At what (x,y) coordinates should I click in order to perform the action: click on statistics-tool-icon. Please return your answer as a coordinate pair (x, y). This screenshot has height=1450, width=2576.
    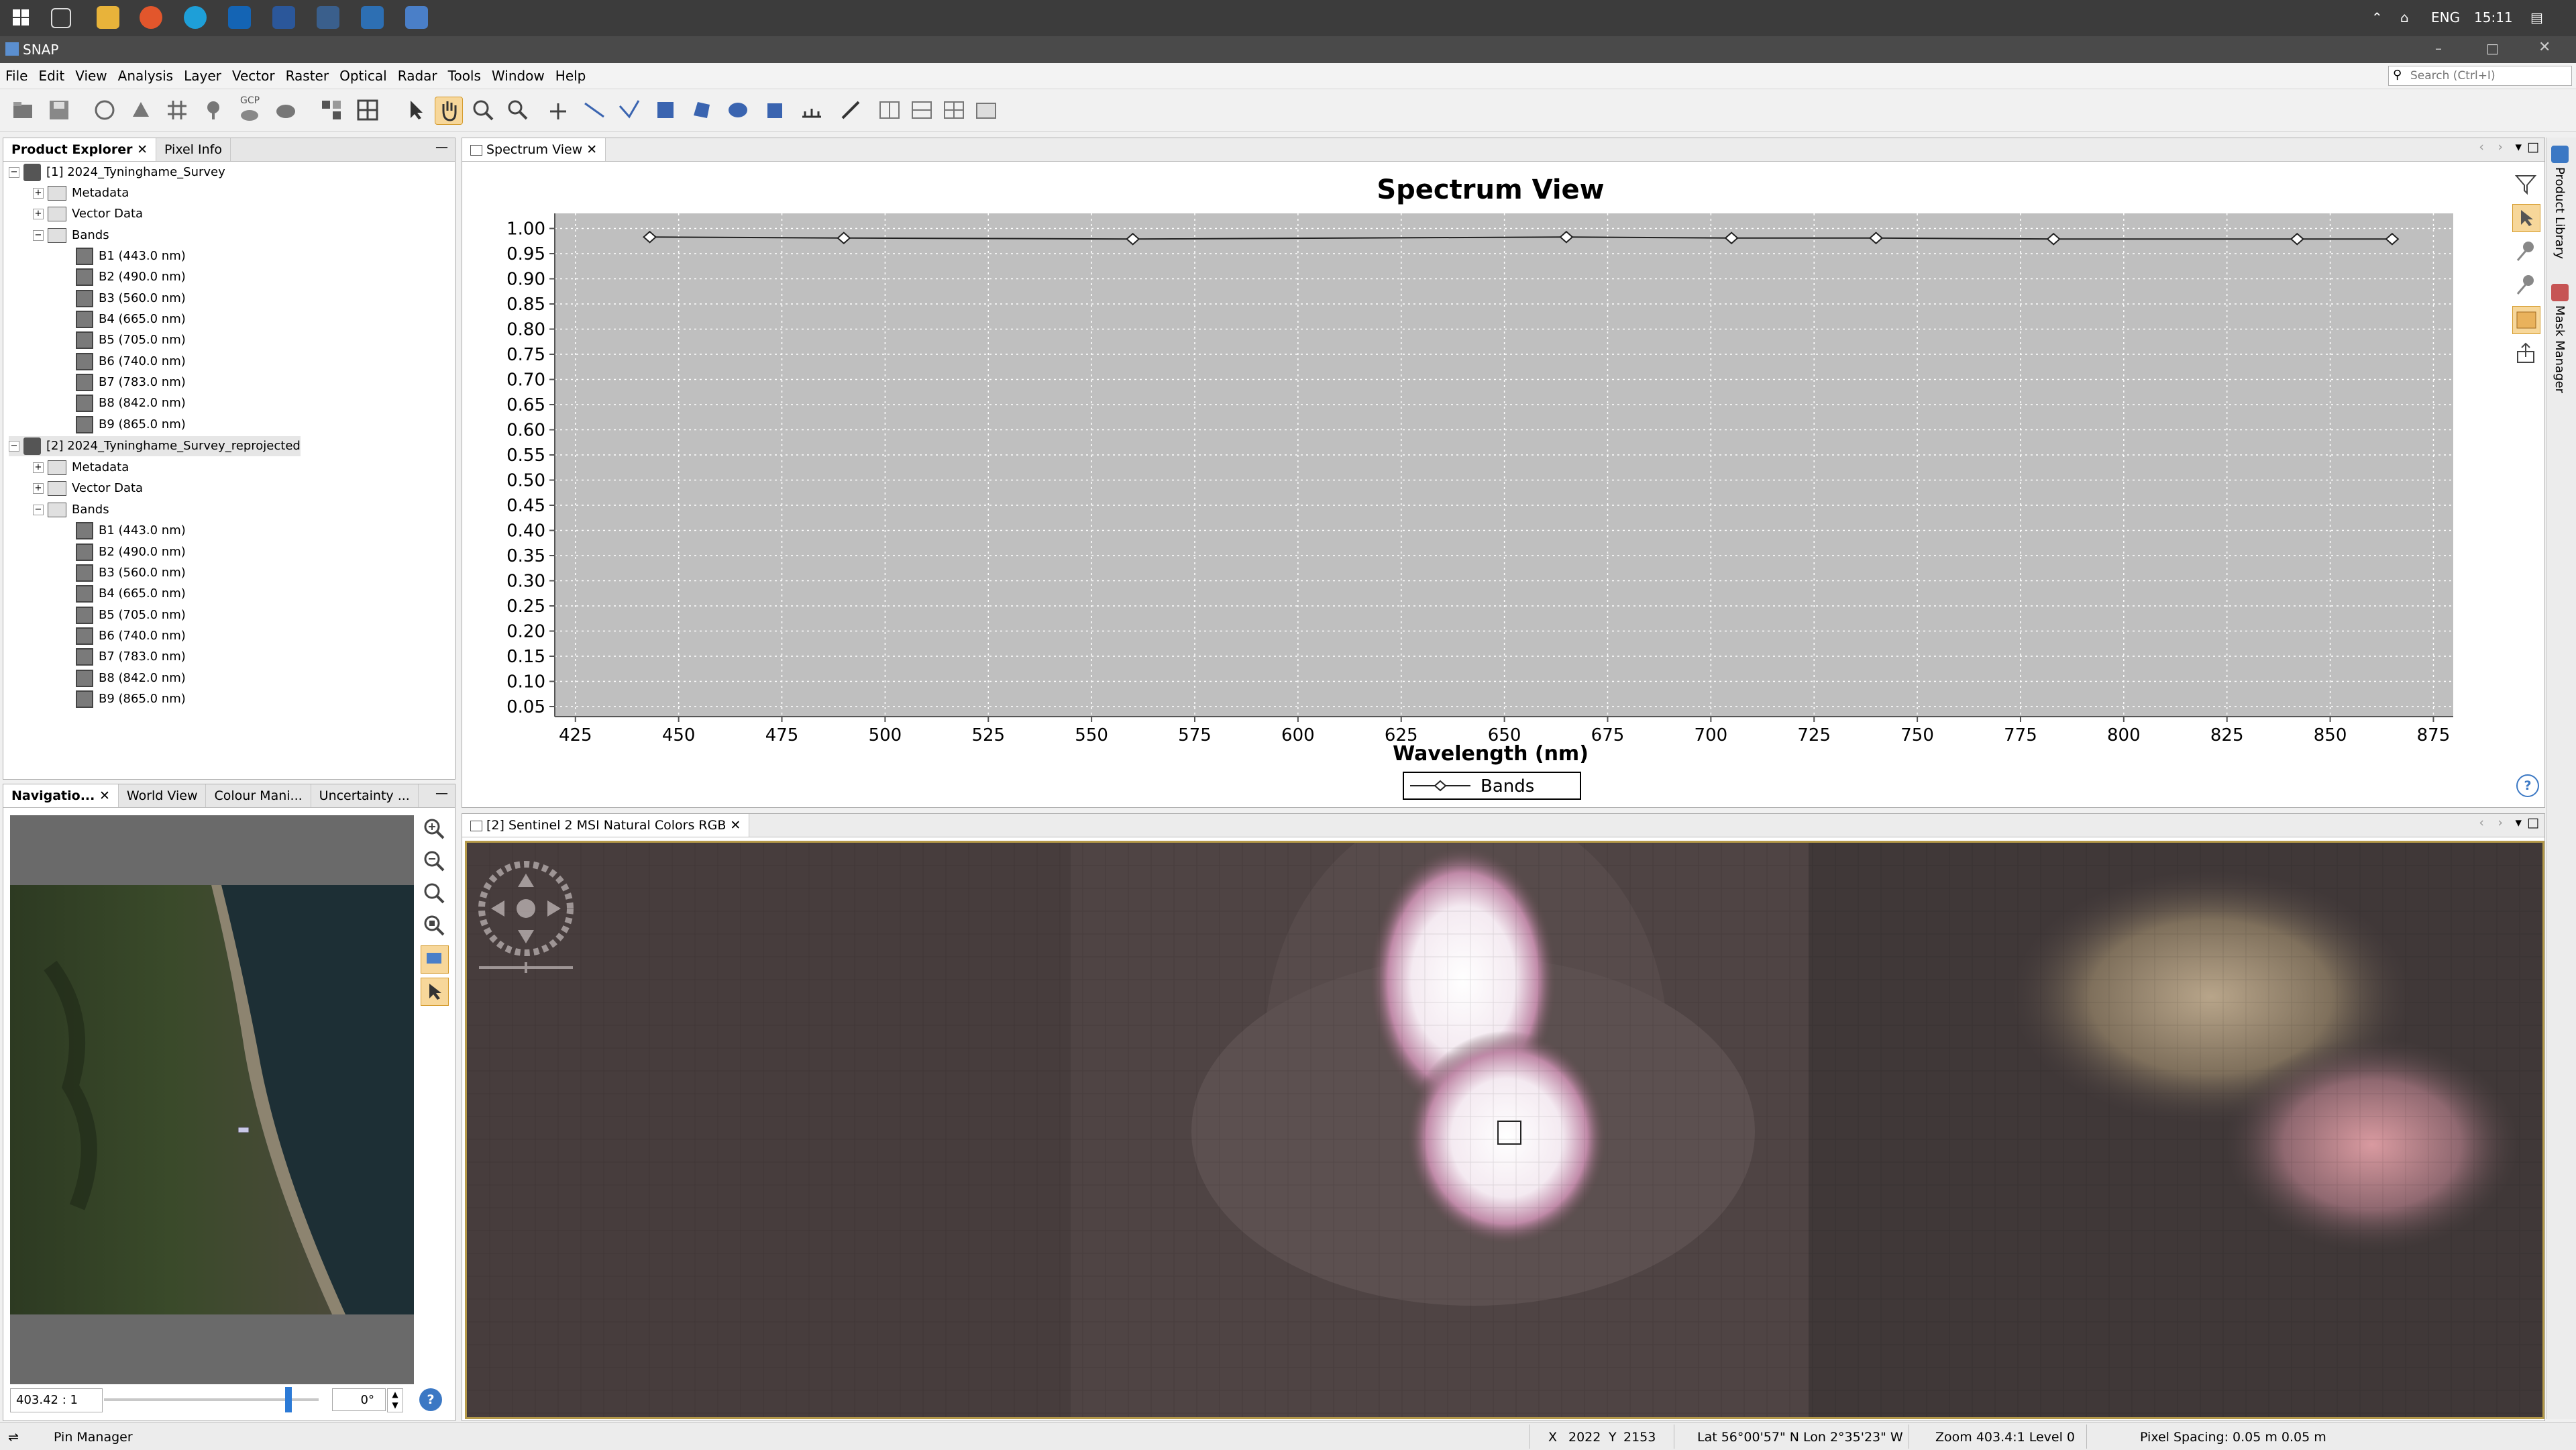
    Looking at the image, I should click on (367, 110).